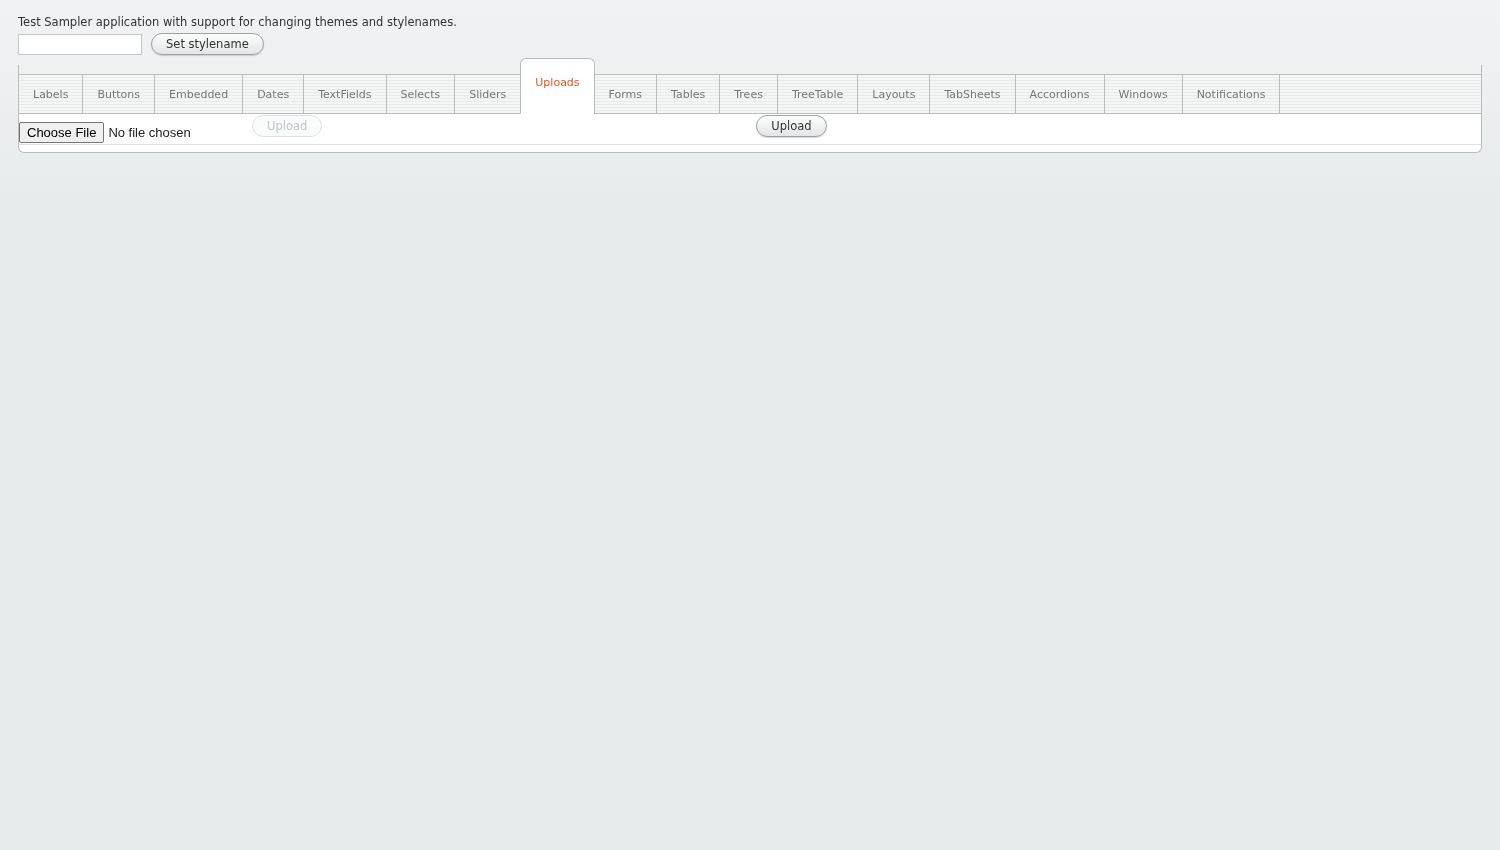 The height and width of the screenshot is (850, 1500). What do you see at coordinates (488, 93) in the screenshot?
I see `tab: Sliders` at bounding box center [488, 93].